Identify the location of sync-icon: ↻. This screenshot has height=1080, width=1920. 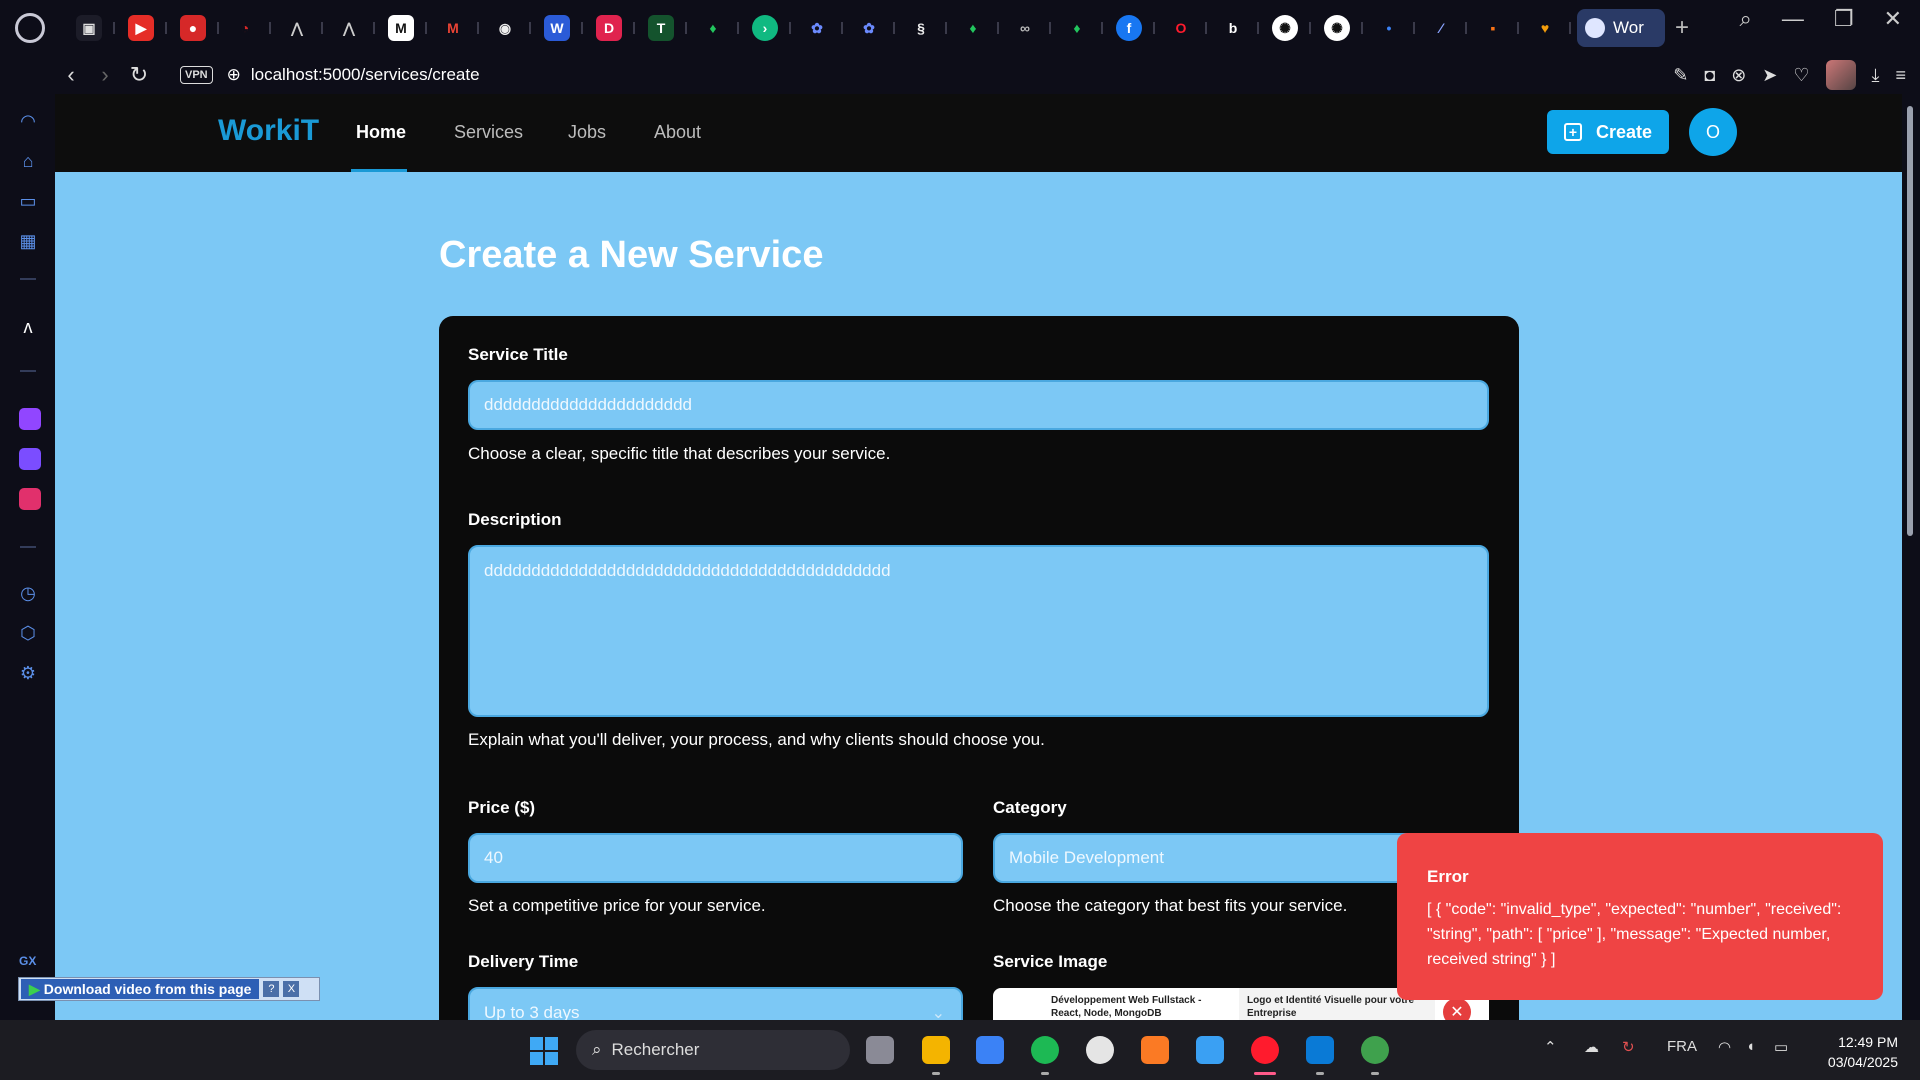
(1628, 1047).